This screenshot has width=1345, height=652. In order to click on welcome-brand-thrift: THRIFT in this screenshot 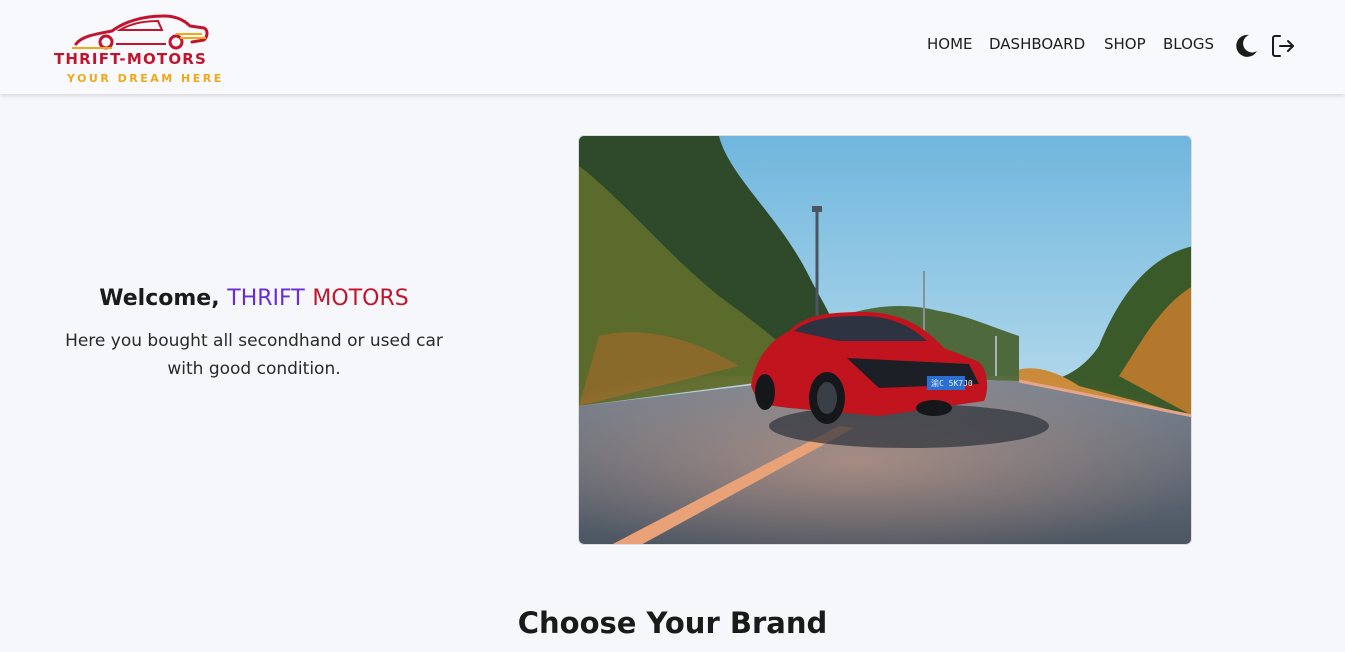, I will do `click(266, 298)`.